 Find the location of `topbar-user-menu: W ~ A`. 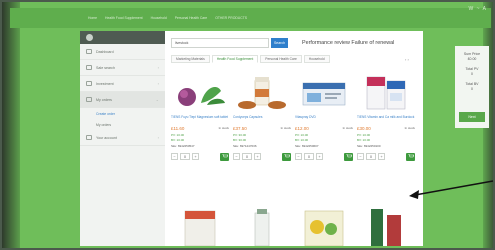

topbar-user-menu: W ~ A is located at coordinates (478, 9).